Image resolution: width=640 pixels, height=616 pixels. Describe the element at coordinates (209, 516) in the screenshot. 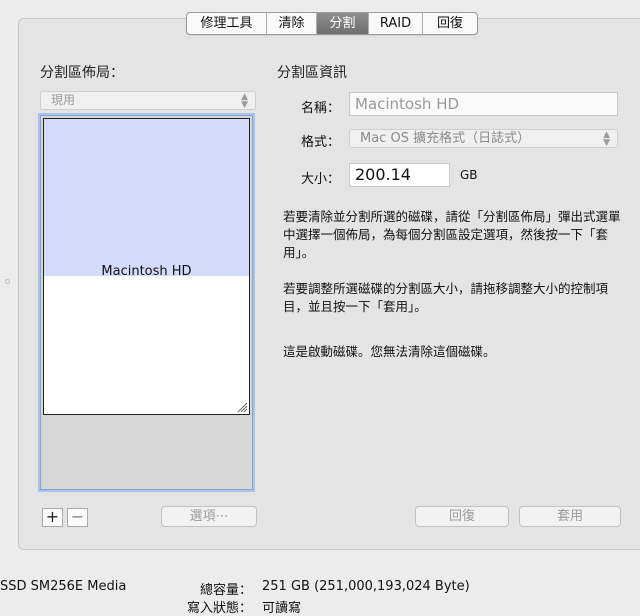

I see `options-button: 選項⋯` at that location.